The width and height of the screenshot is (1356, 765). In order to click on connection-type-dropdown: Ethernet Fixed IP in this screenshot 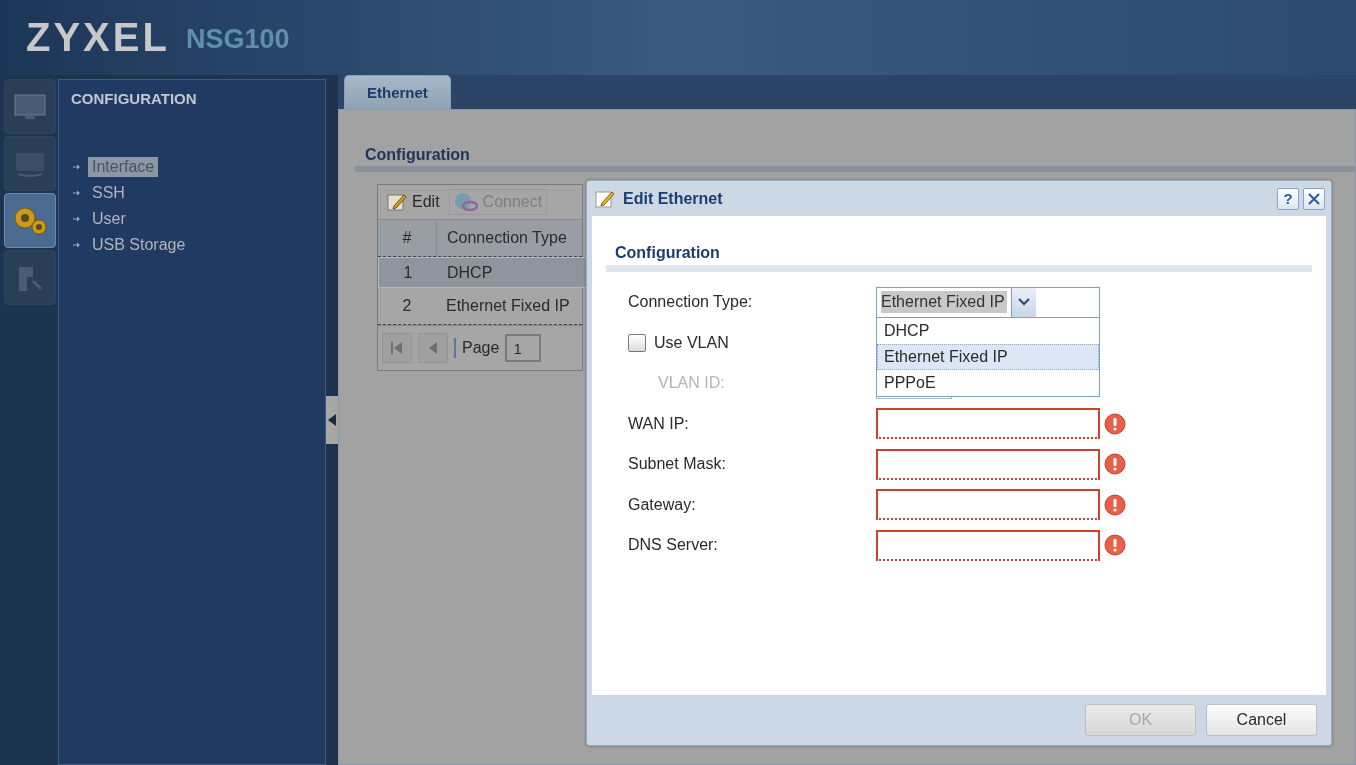, I will do `click(988, 302)`.